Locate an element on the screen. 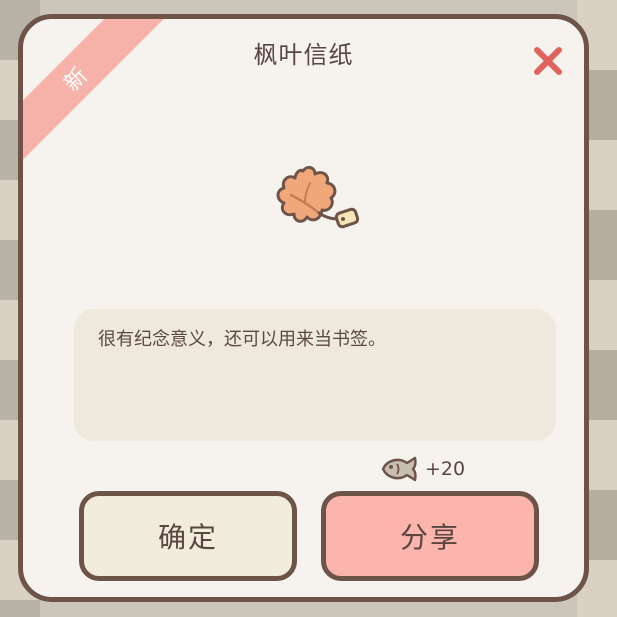 The height and width of the screenshot is (617, 617). dialog-title: 枫叶信纸 is located at coordinates (303, 55).